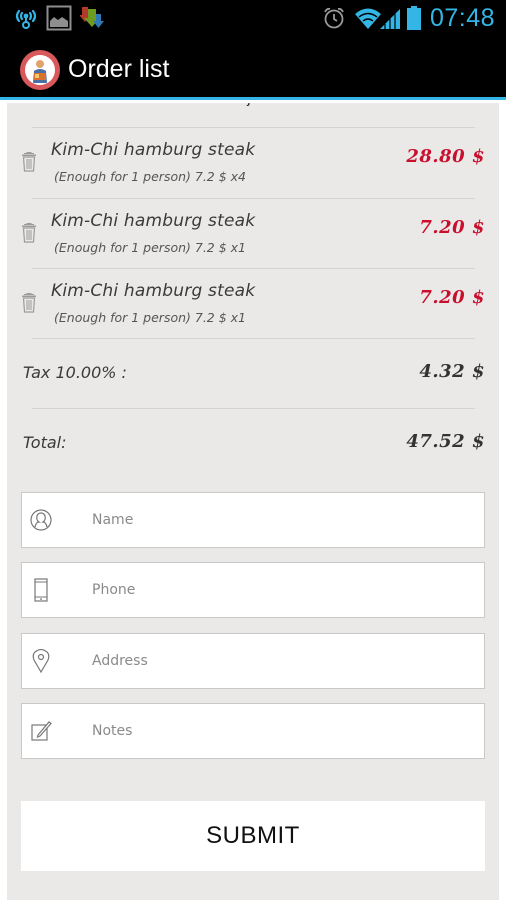  What do you see at coordinates (253, 18) in the screenshot?
I see `status-bar: 07:48` at bounding box center [253, 18].